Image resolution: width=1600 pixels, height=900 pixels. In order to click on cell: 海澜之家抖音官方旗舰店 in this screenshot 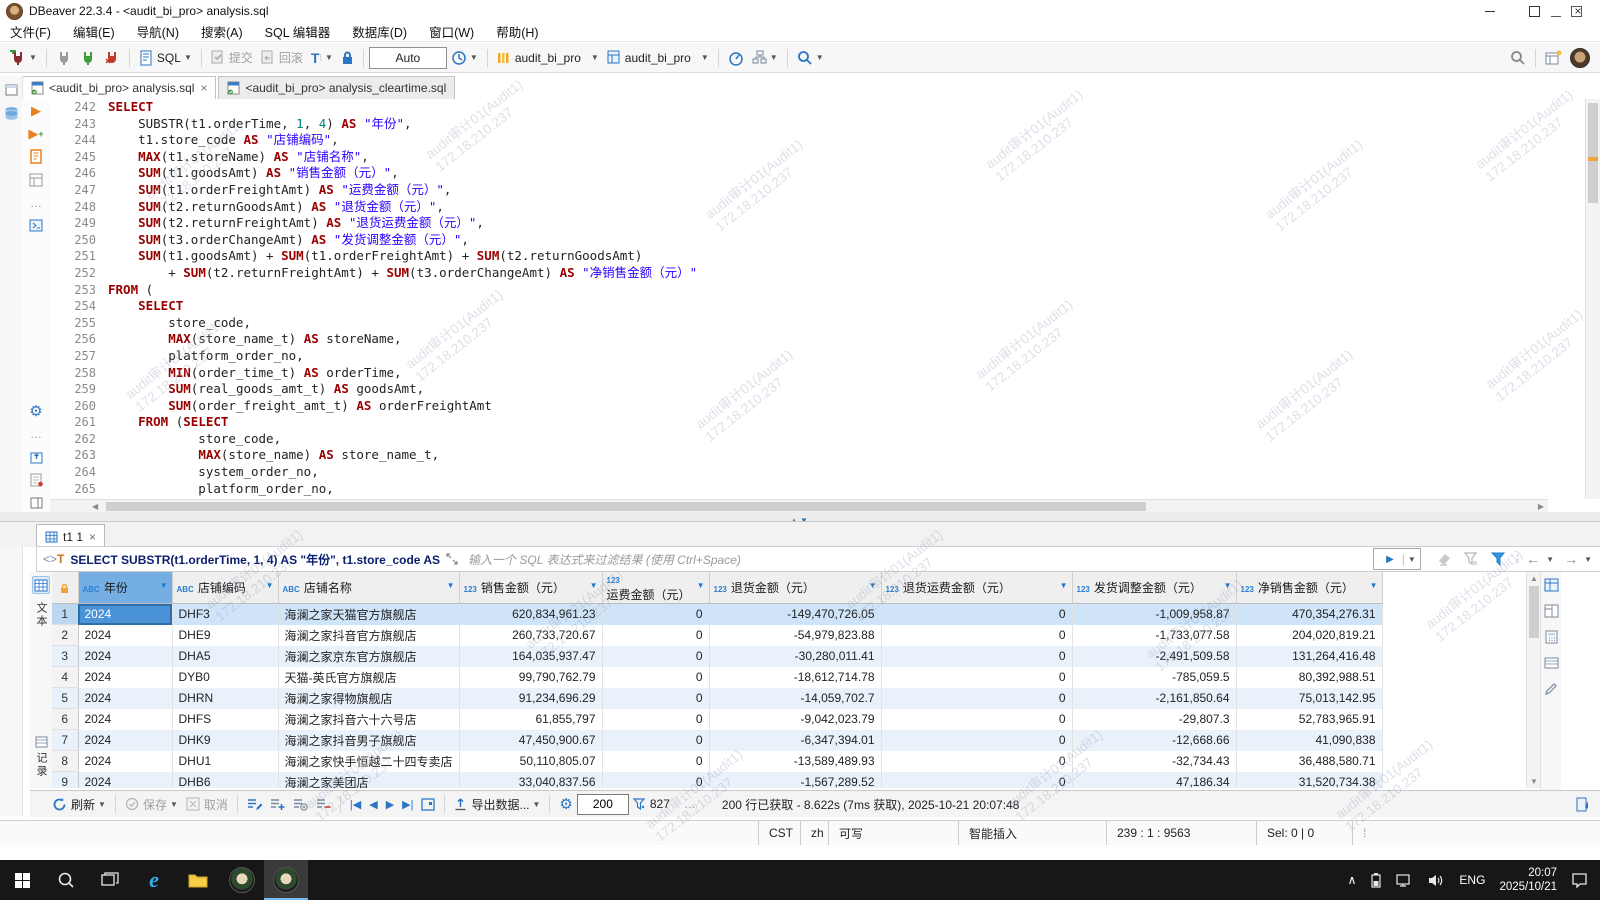, I will do `click(369, 635)`.